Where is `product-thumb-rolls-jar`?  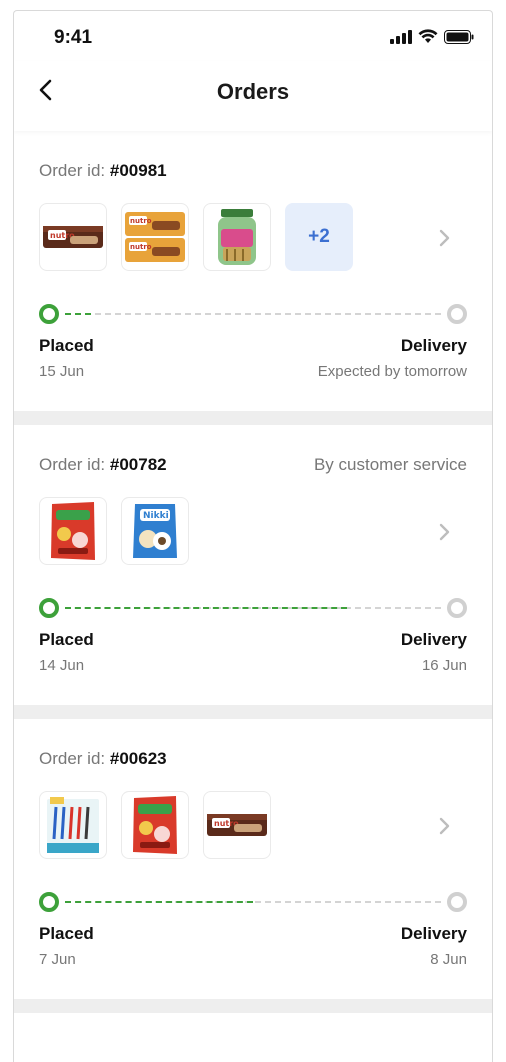 product-thumb-rolls-jar is located at coordinates (237, 237).